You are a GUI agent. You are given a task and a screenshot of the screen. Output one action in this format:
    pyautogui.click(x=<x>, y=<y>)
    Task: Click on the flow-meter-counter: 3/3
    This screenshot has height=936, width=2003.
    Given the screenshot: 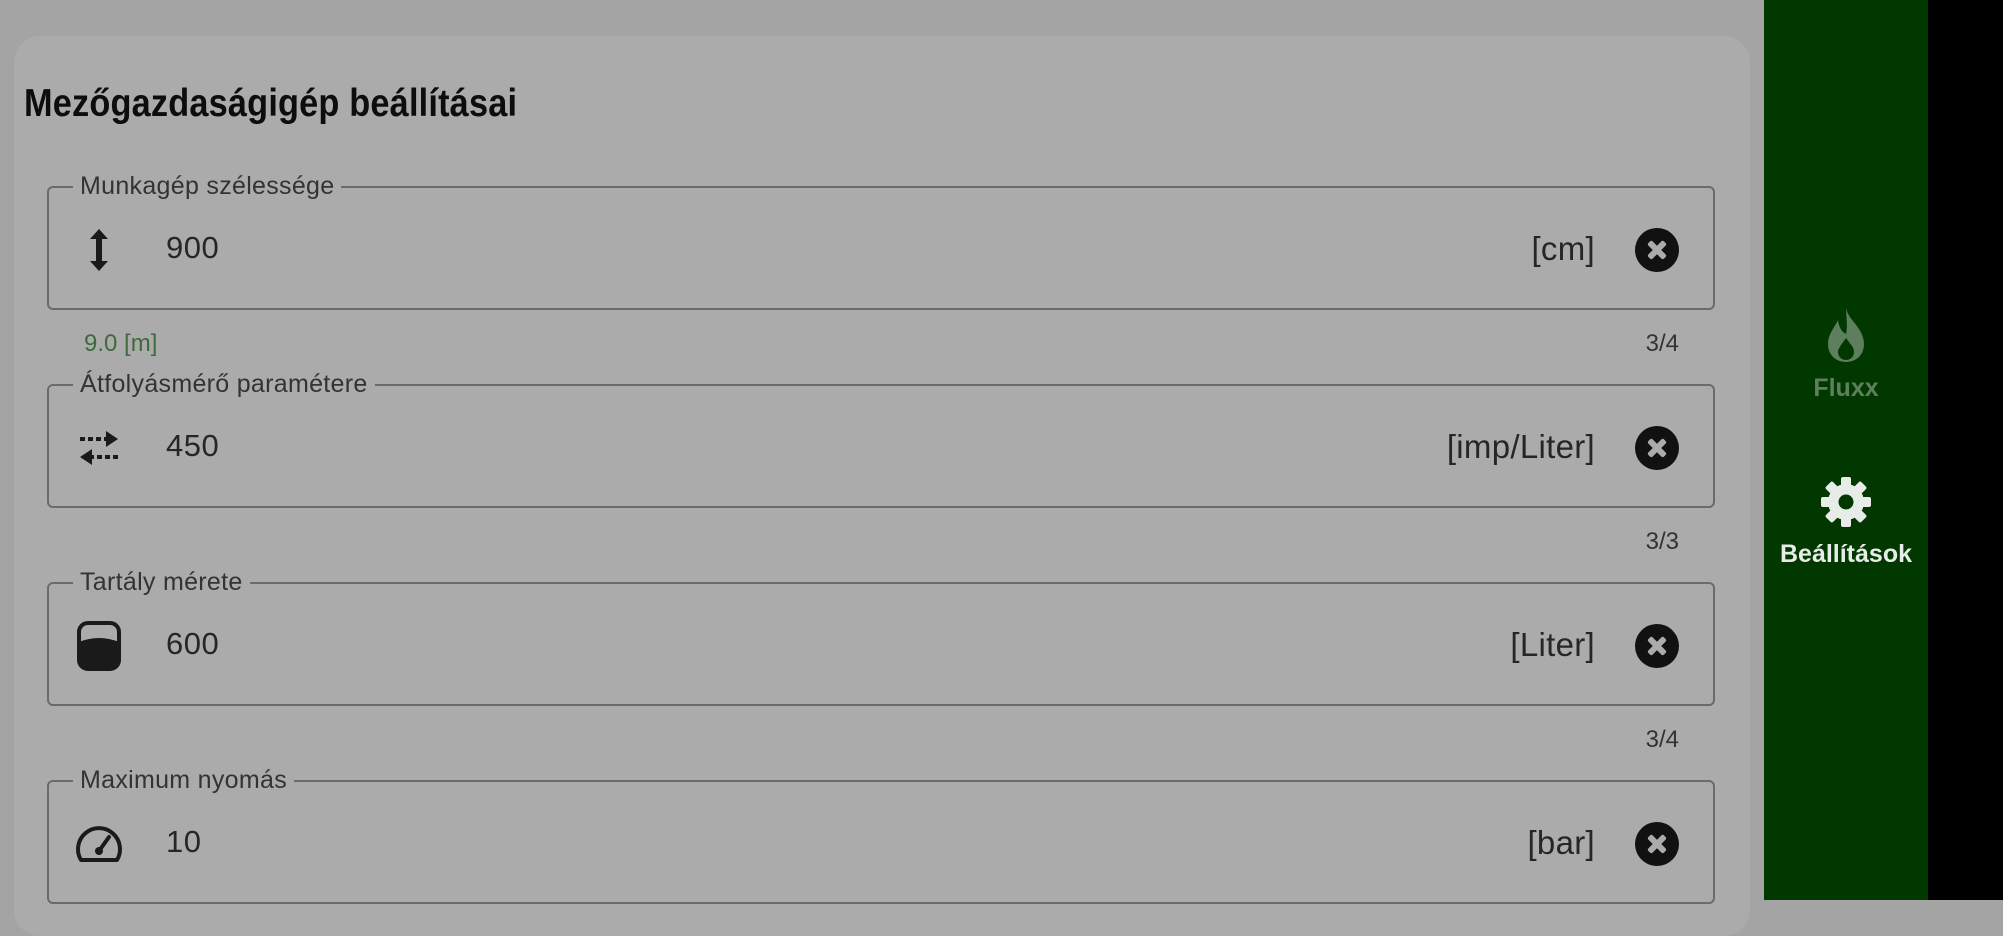 What is the action you would take?
    pyautogui.click(x=1662, y=541)
    